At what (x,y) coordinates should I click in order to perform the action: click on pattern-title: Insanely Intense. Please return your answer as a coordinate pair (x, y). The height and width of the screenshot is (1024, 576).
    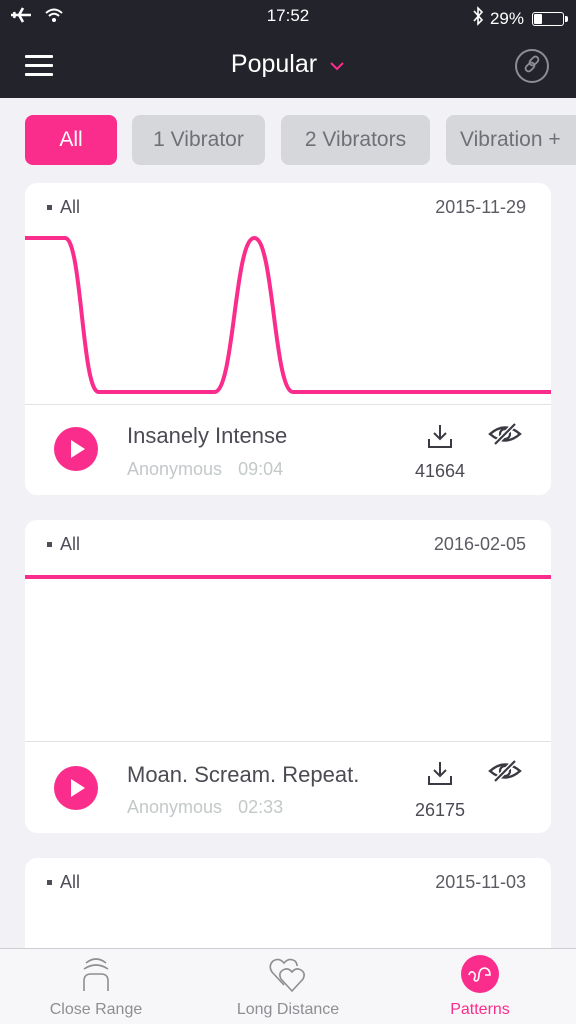
    Looking at the image, I should click on (207, 435).